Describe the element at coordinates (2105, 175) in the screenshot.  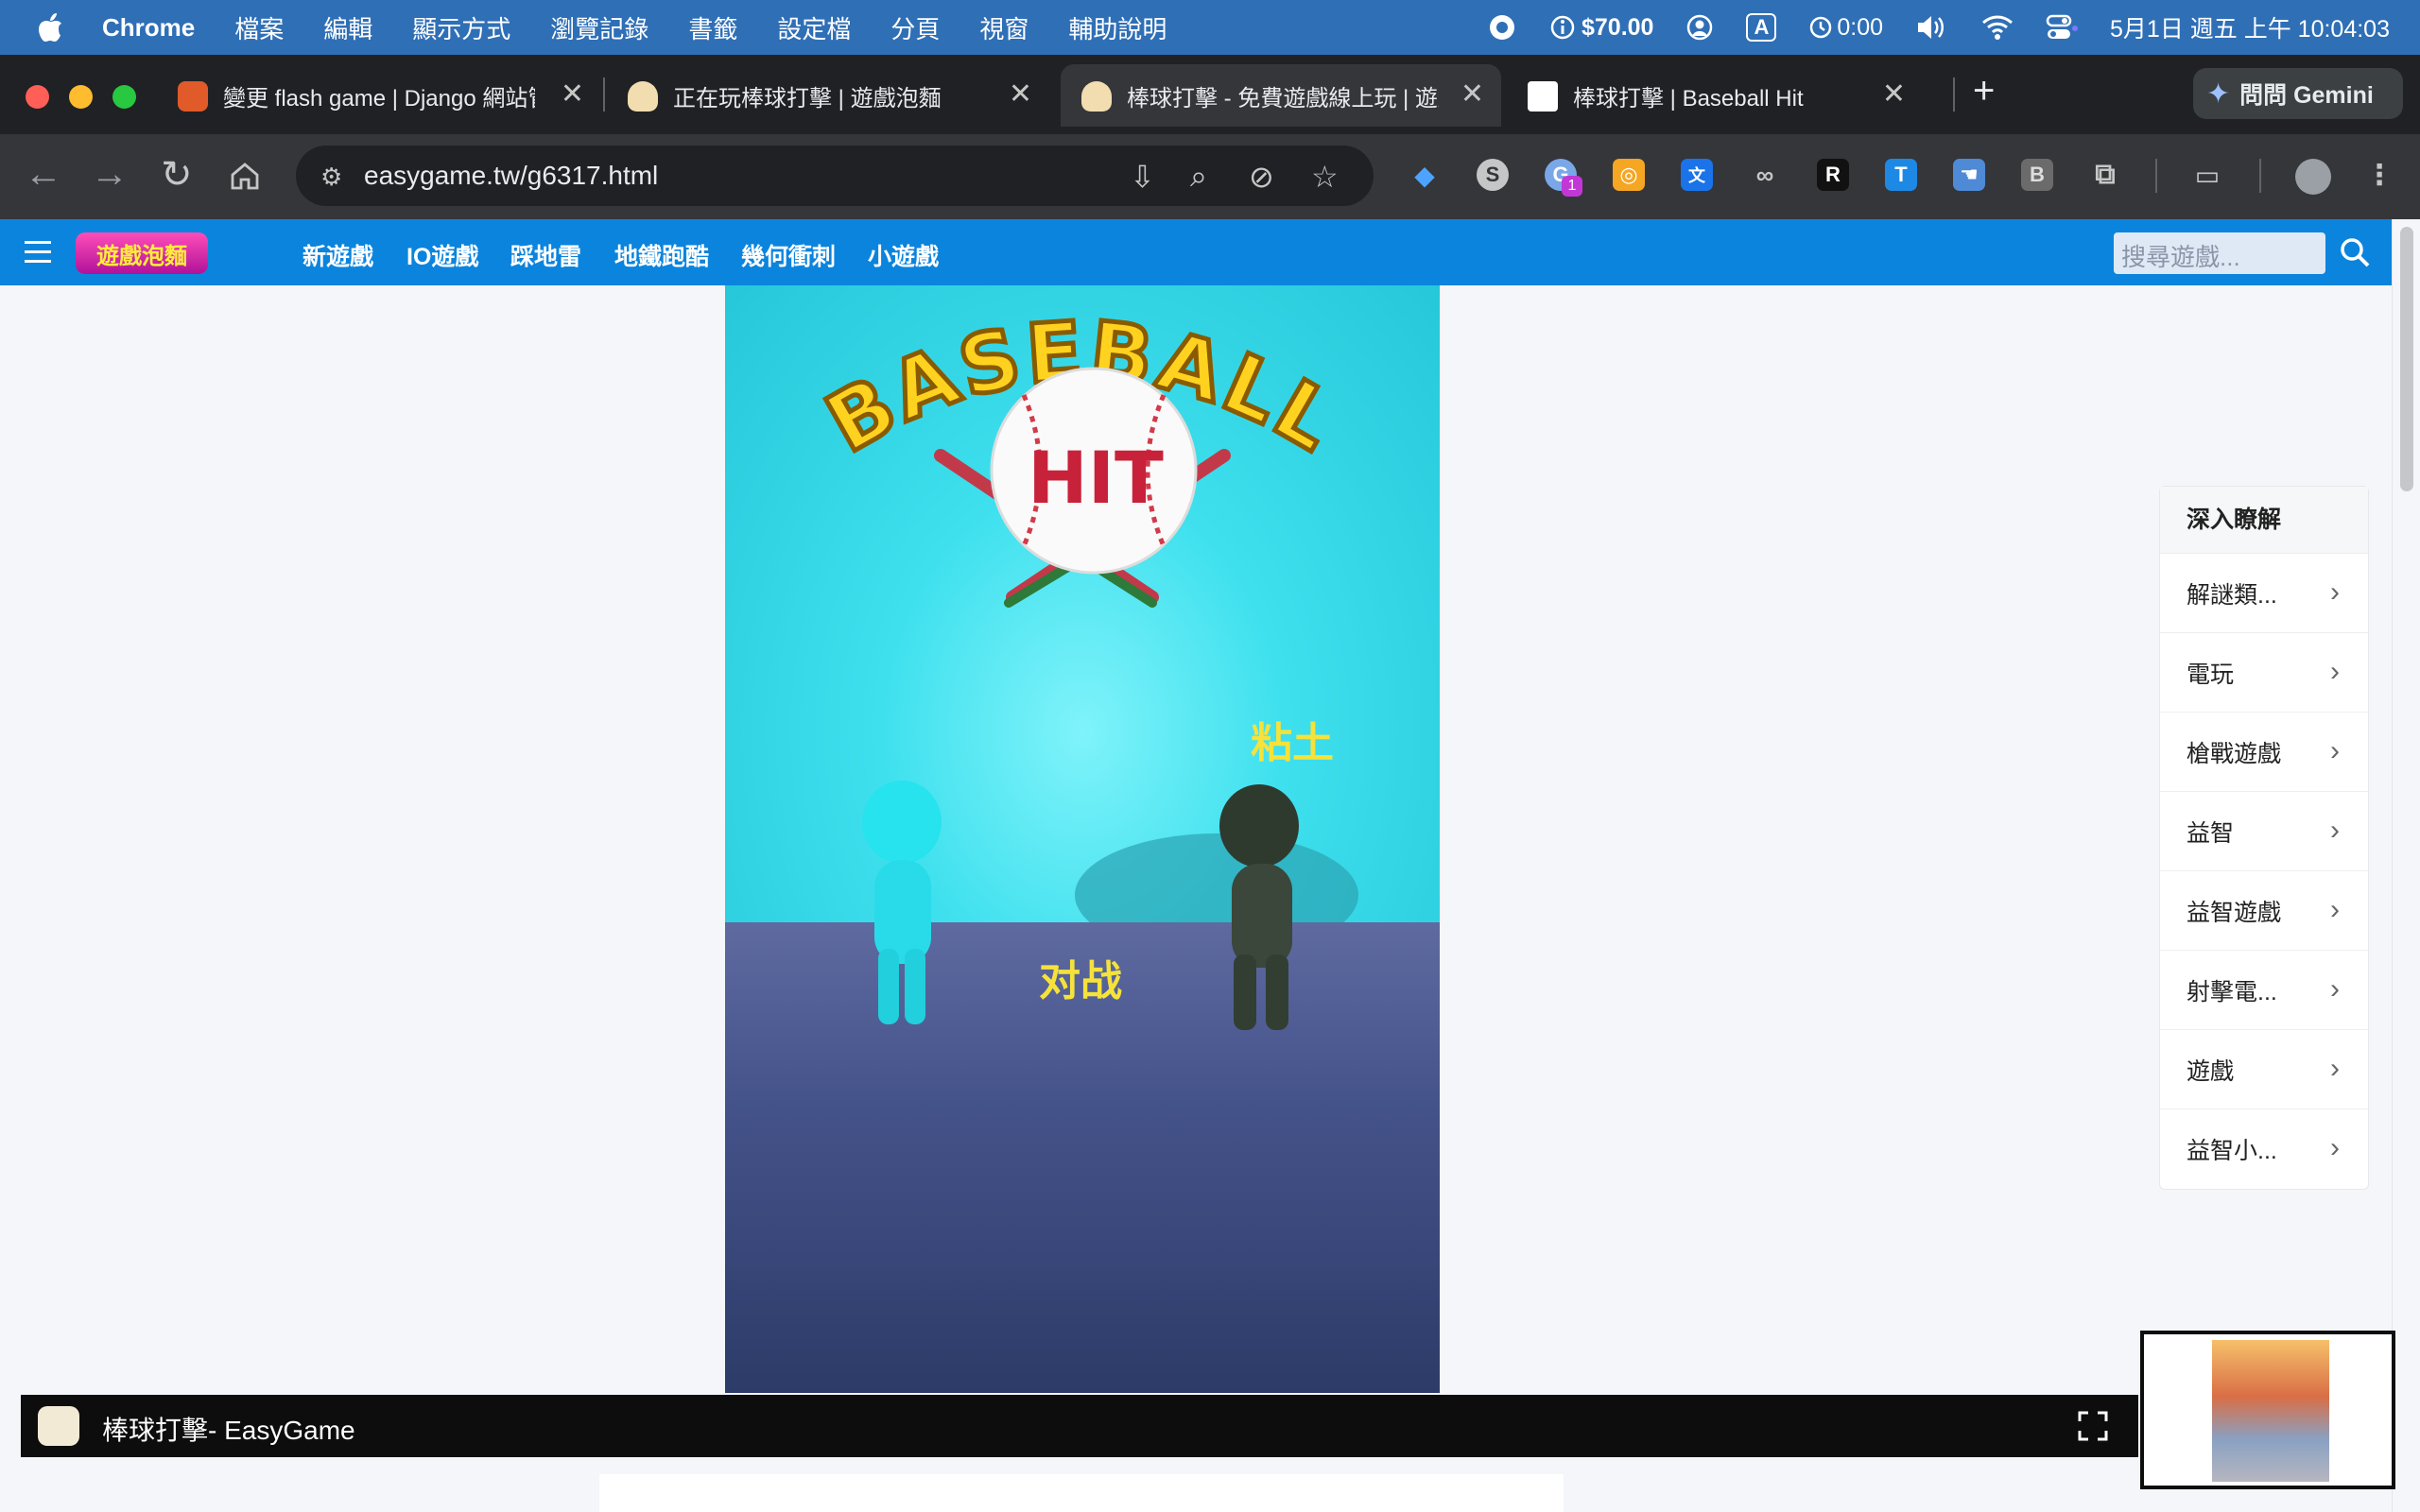
I see `puzzle-extensions-icon: ⧉` at that location.